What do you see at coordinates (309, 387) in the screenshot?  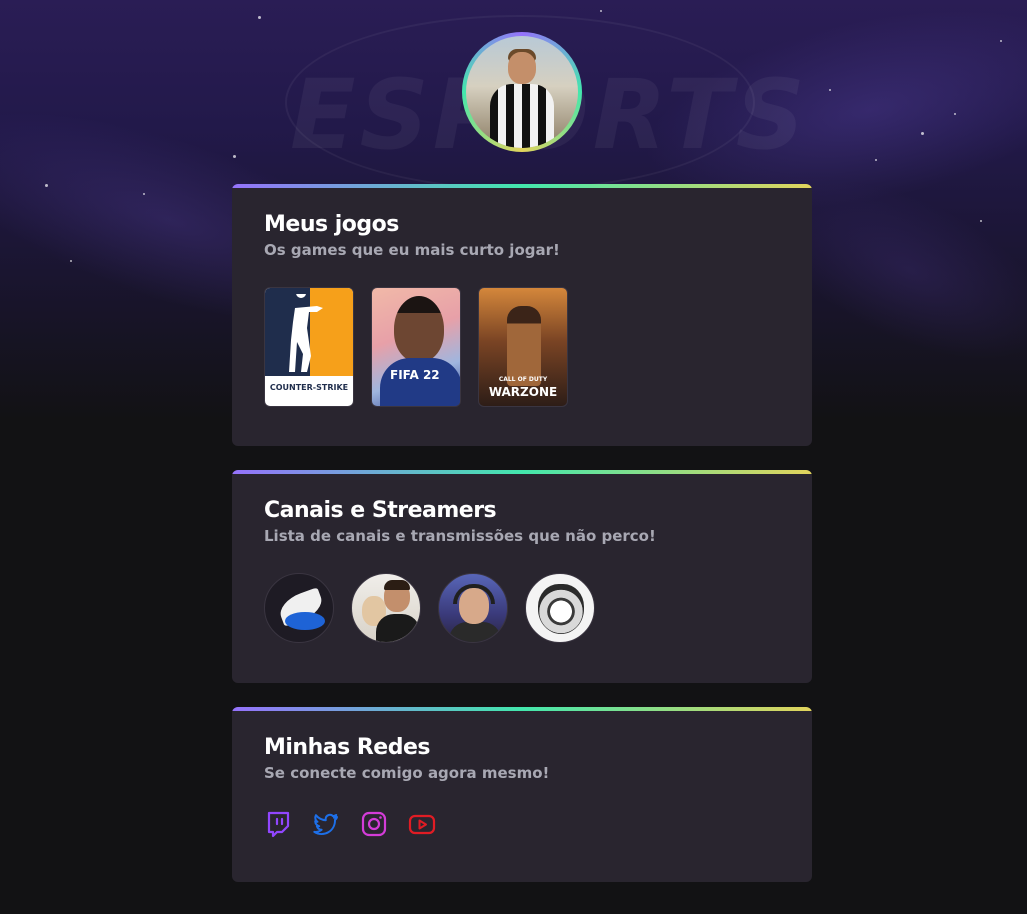 I see `game-title: COUNTER-STRIKE` at bounding box center [309, 387].